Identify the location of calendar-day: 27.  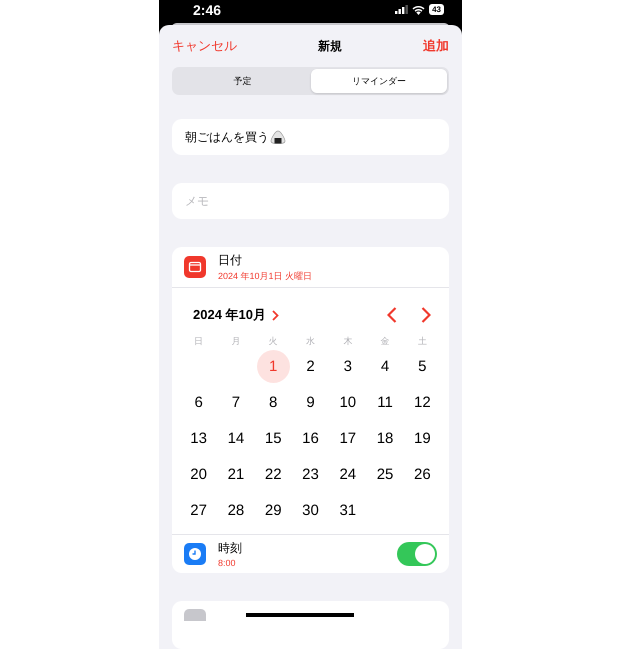
(199, 510).